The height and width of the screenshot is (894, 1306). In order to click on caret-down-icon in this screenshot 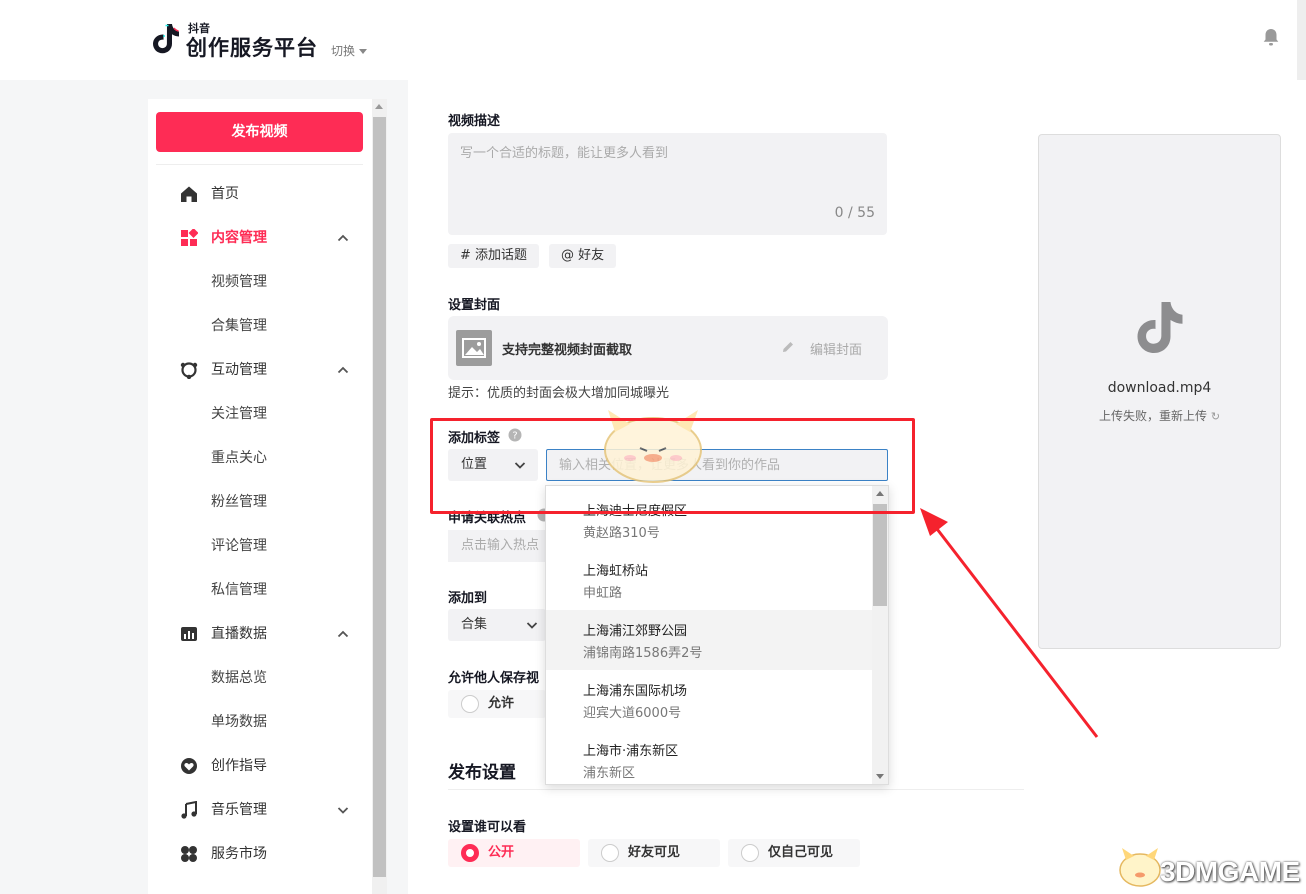, I will do `click(363, 51)`.